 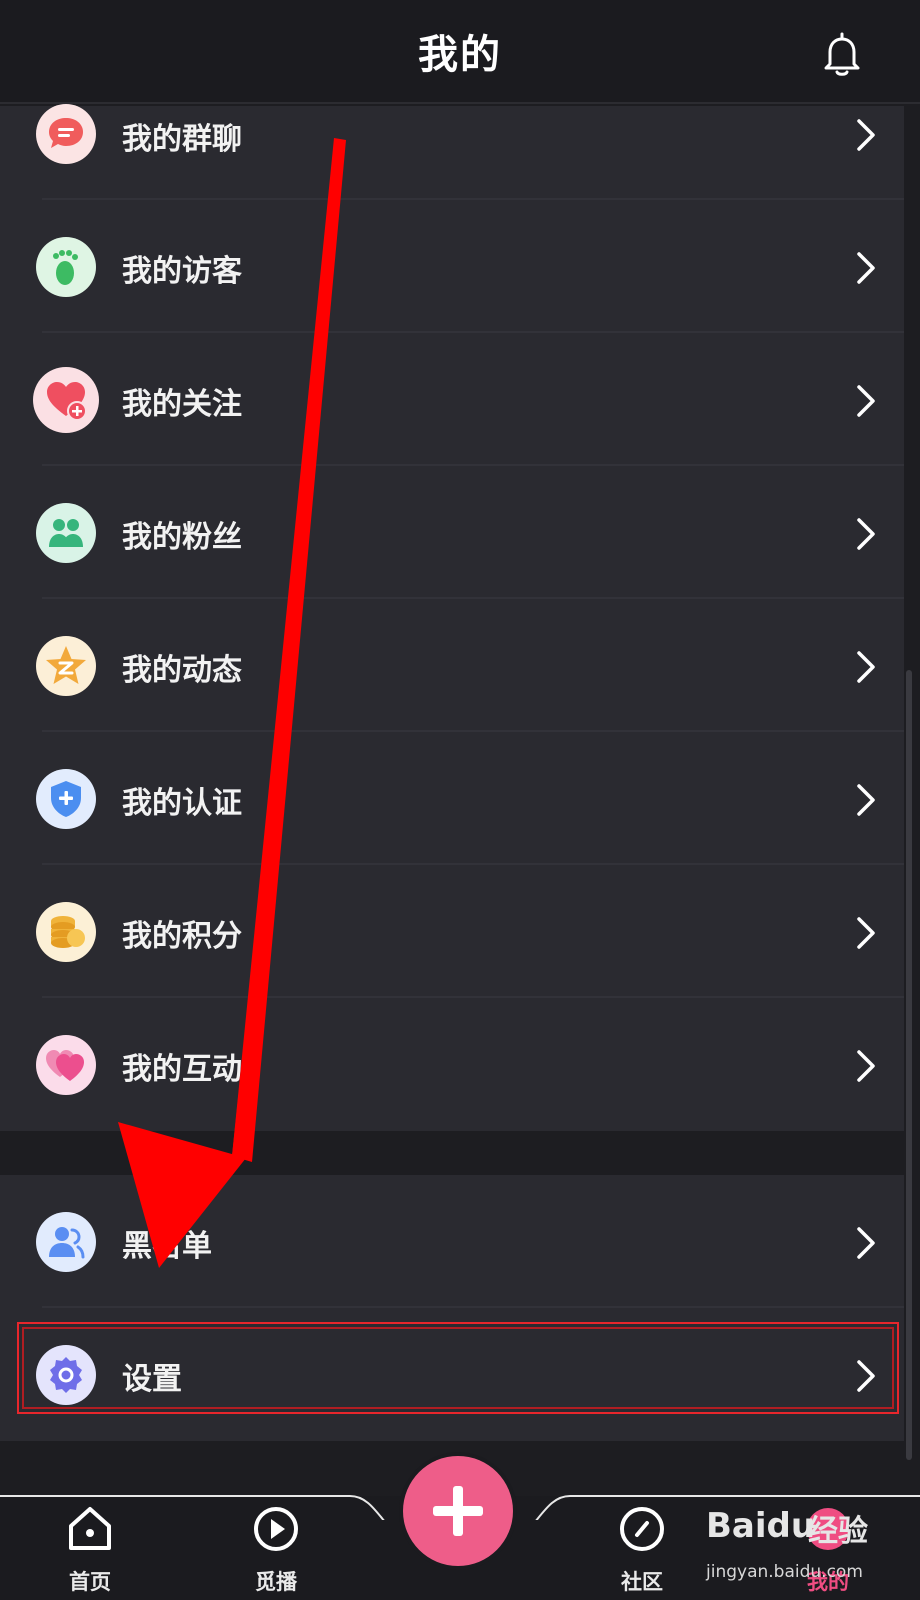 What do you see at coordinates (909, 1065) in the screenshot?
I see `scrollbar` at bounding box center [909, 1065].